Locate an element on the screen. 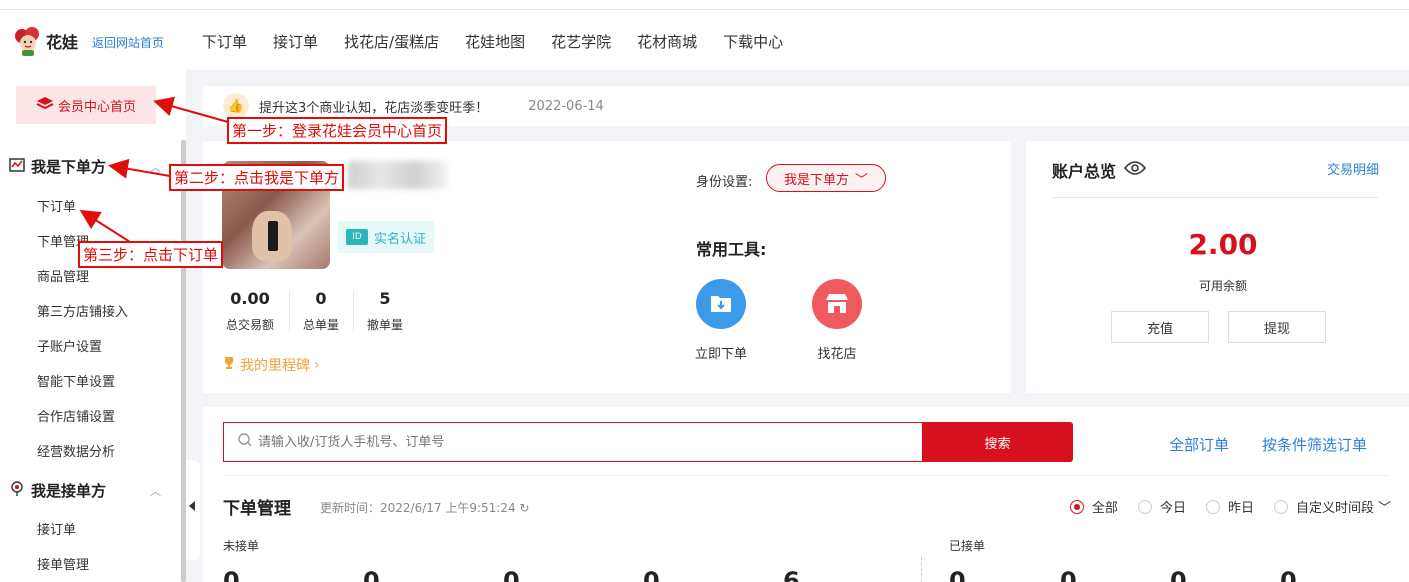  role-value: 我是下单方 is located at coordinates (816, 180).